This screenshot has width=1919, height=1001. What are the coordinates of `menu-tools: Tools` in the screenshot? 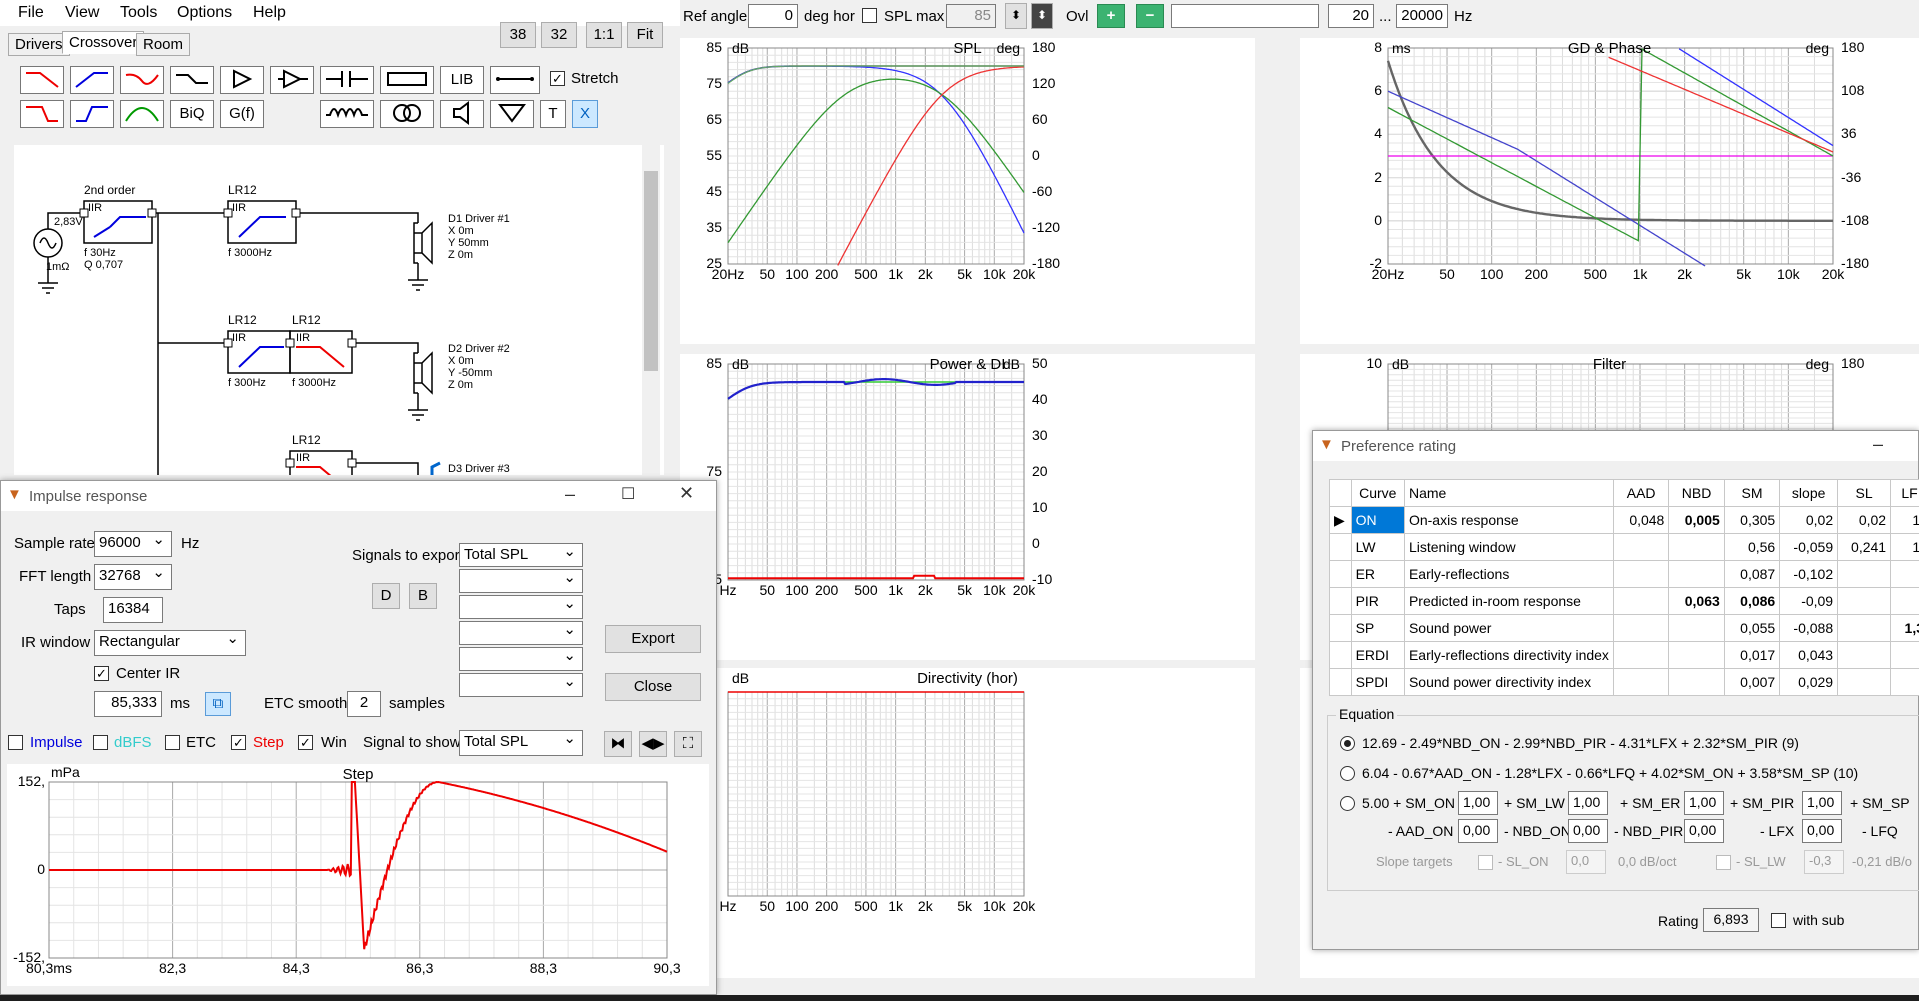 It's located at (138, 13).